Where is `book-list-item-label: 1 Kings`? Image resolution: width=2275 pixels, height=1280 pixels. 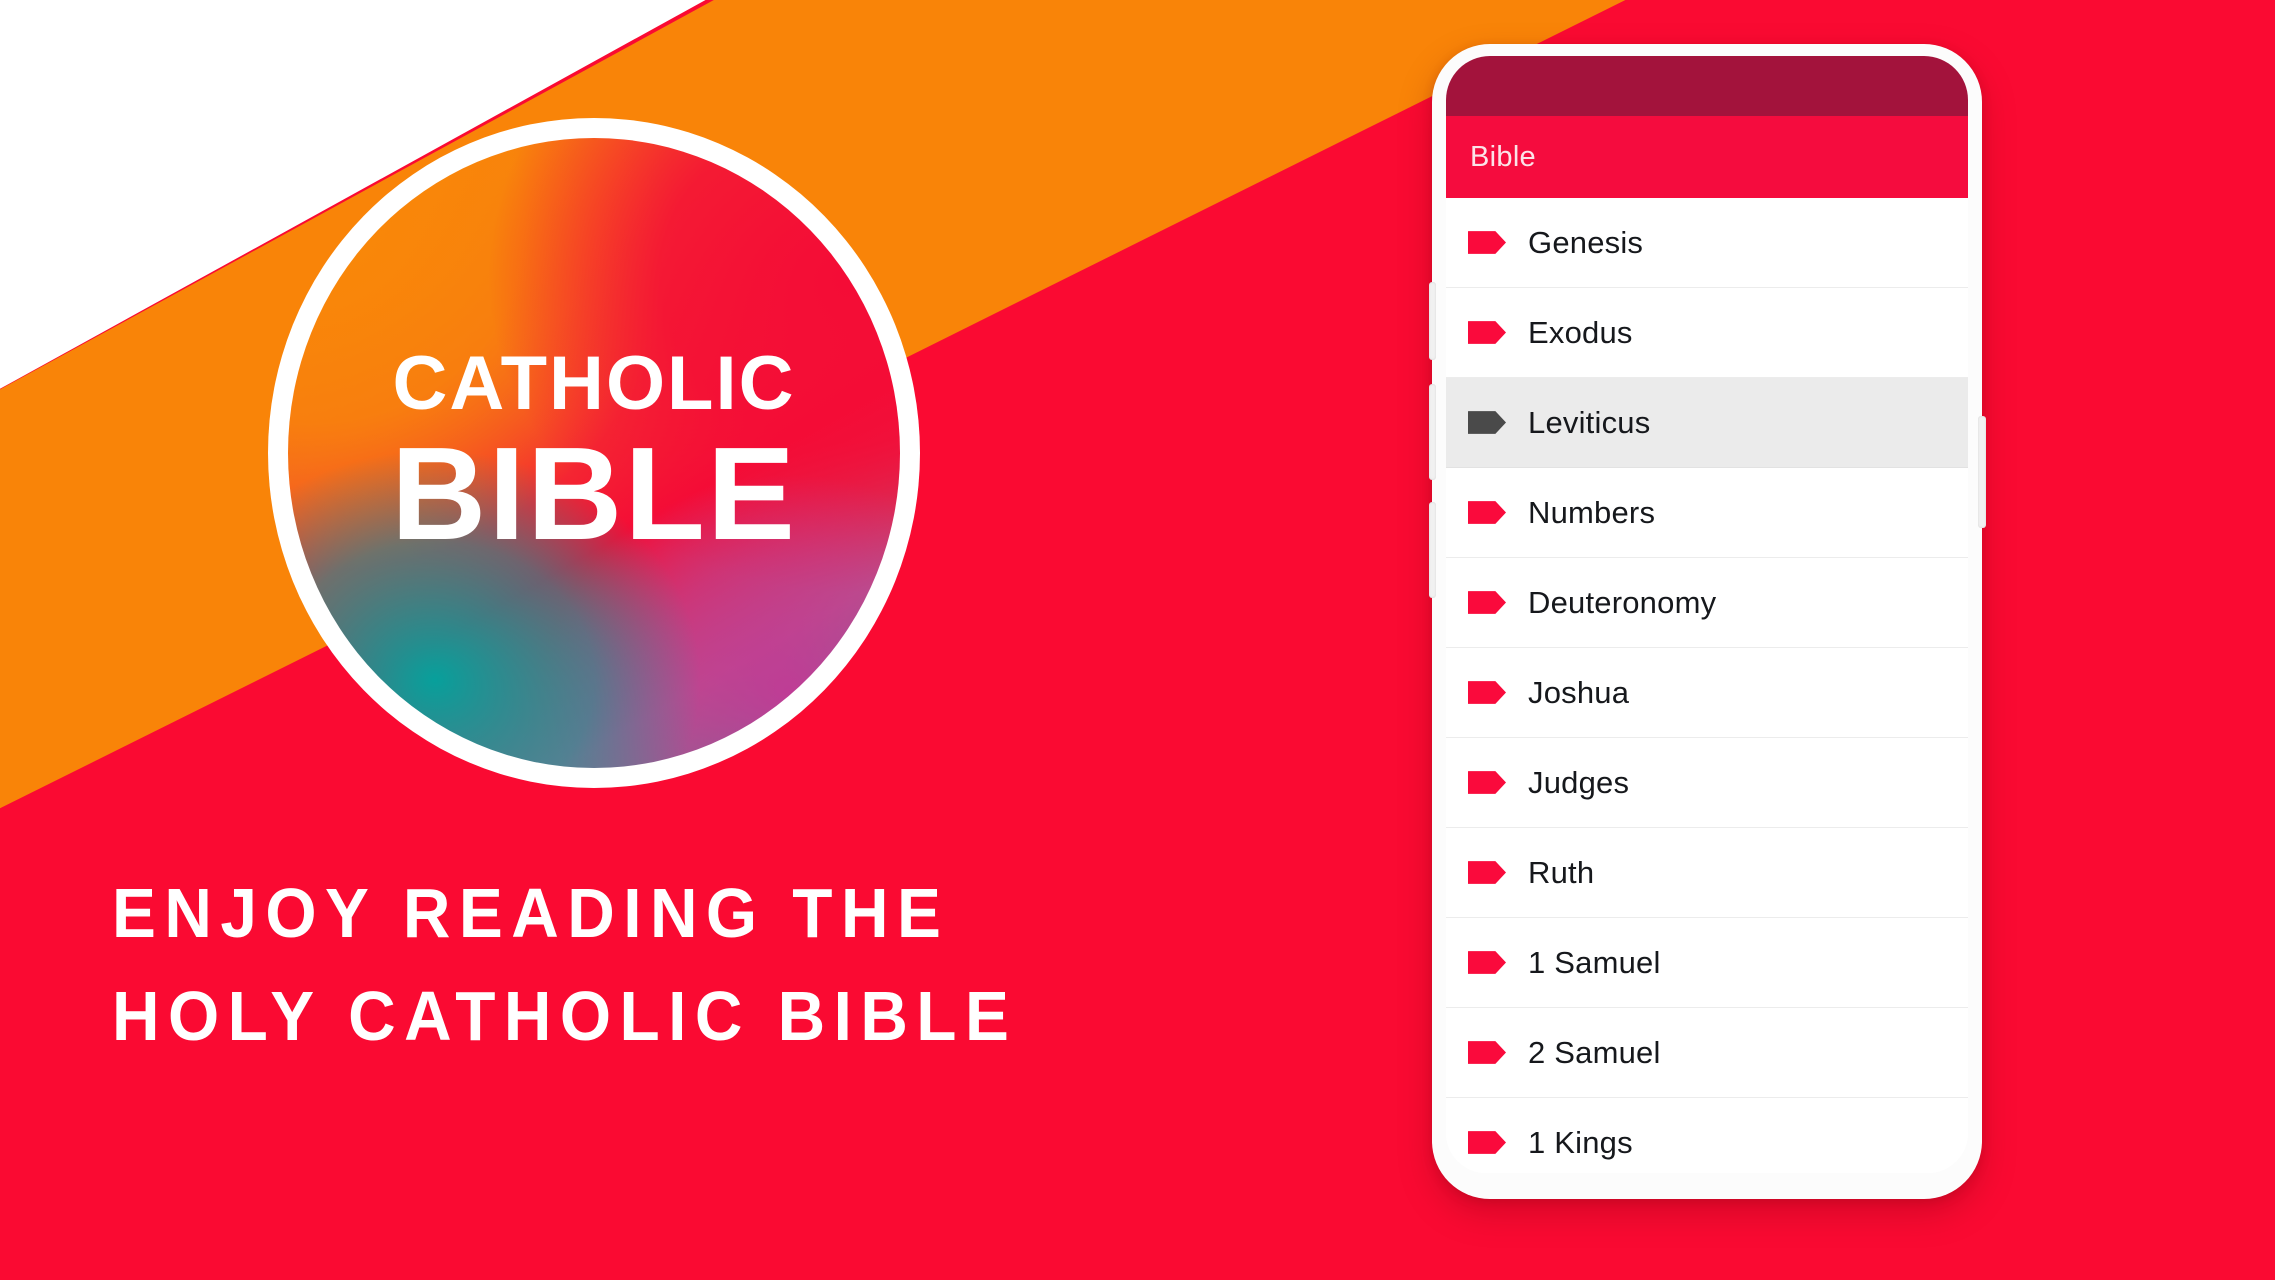 book-list-item-label: 1 Kings is located at coordinates (1580, 1142).